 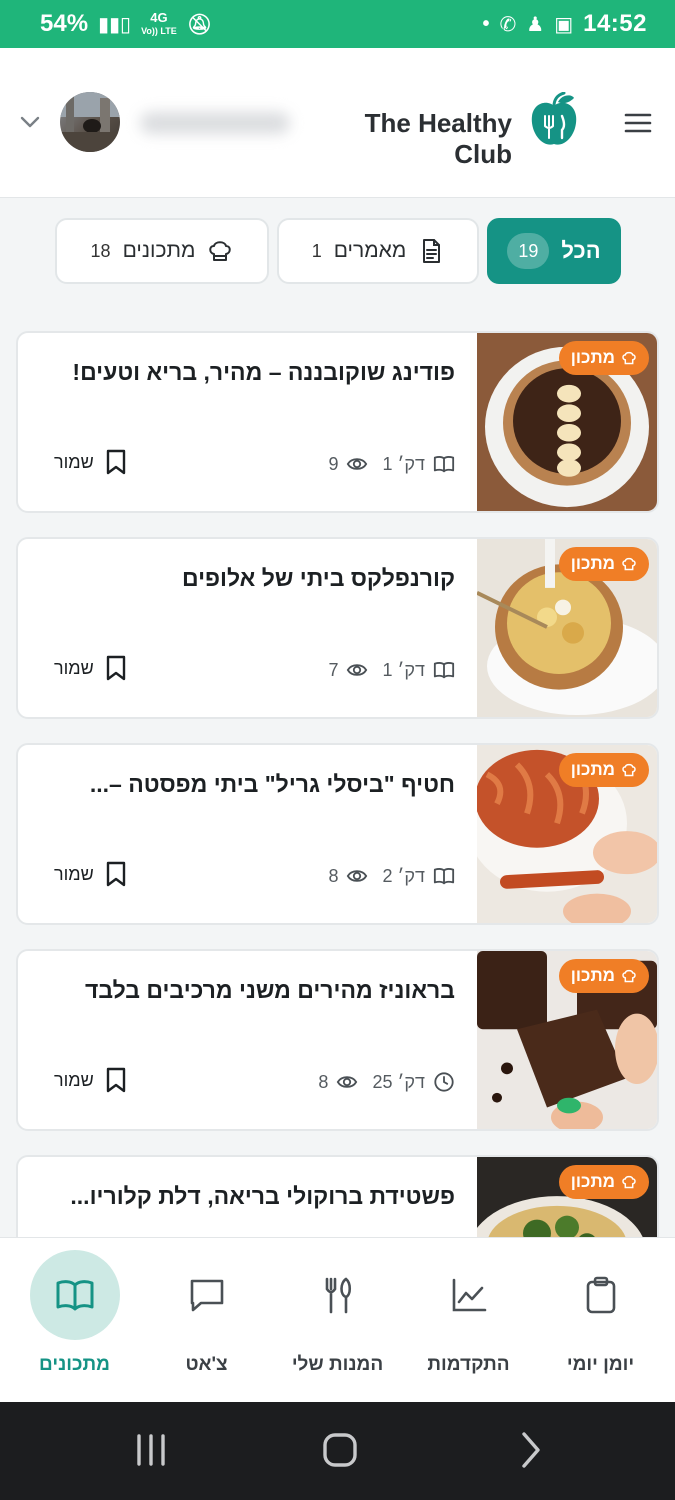 I want to click on lte-indicator: Vo)) LTE, so click(x=159, y=30).